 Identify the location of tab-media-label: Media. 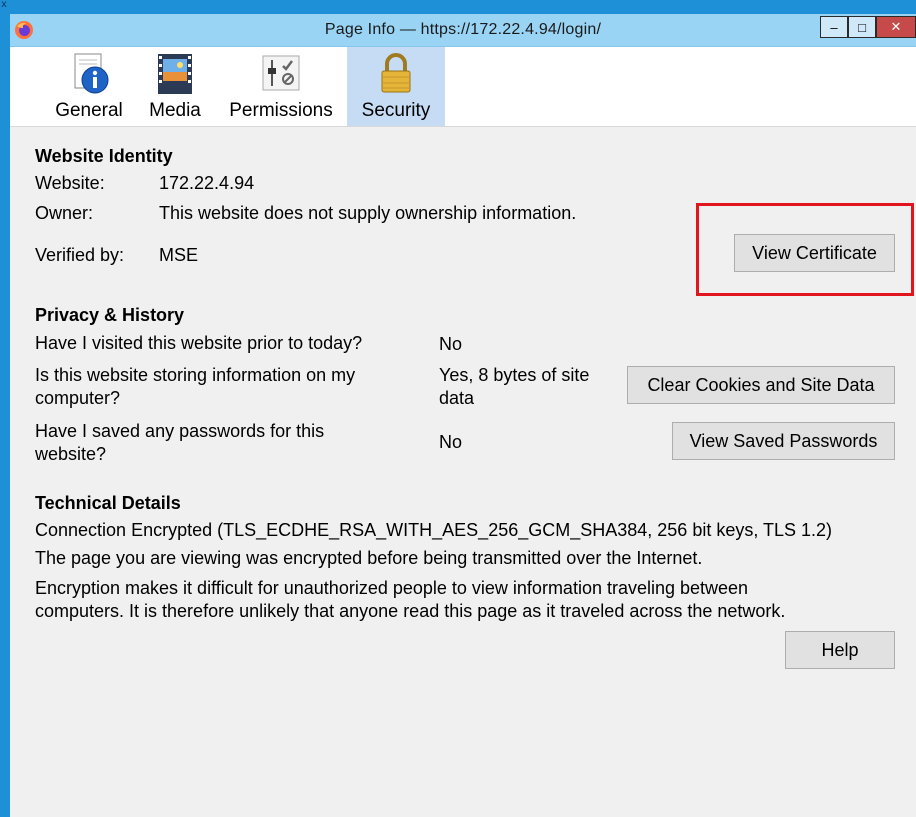
(175, 110).